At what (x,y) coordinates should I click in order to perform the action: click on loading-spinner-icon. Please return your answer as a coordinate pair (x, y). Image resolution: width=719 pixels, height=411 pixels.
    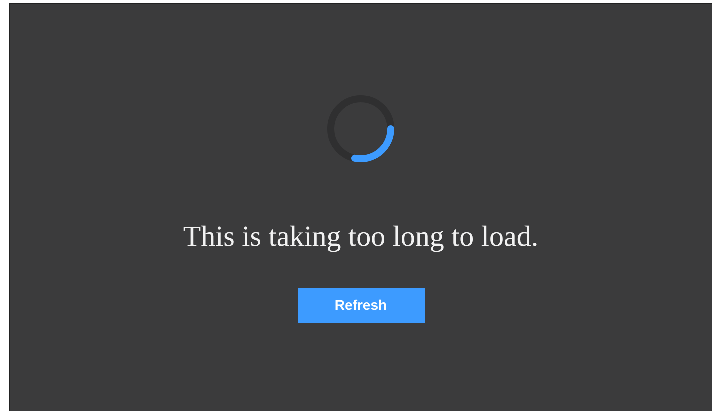
    Looking at the image, I should click on (361, 129).